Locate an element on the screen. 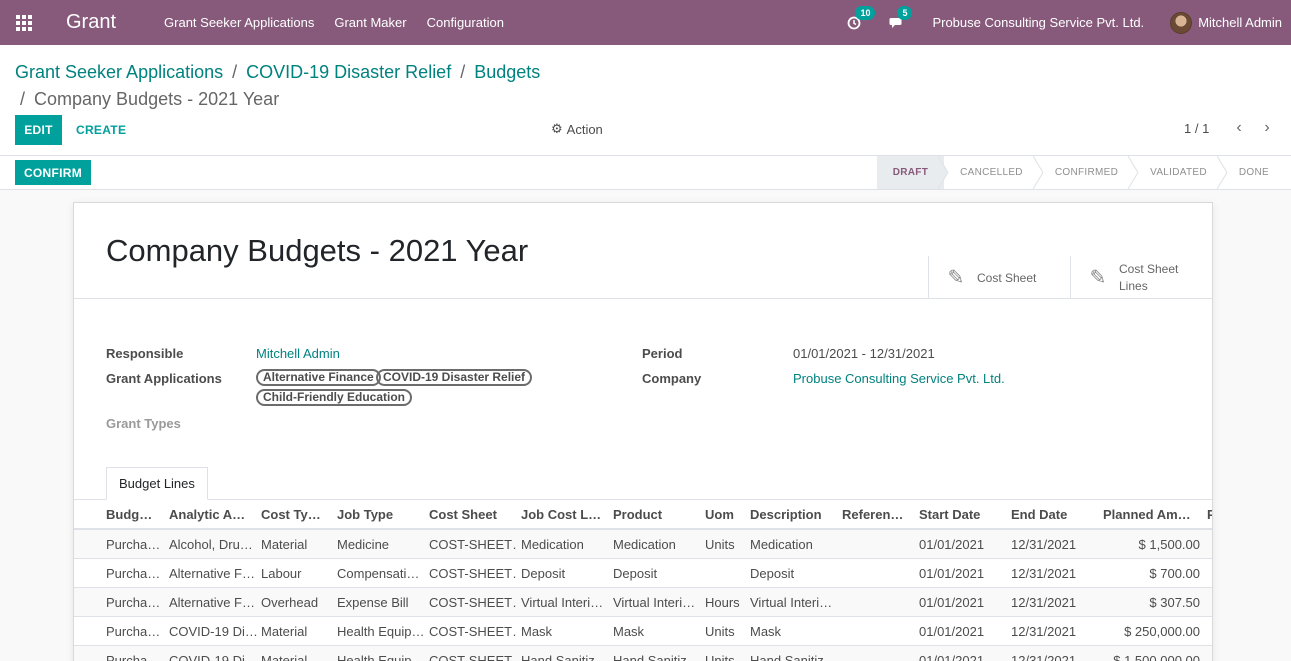 This screenshot has height=661, width=1291. stage-done: DONE is located at coordinates (1254, 172).